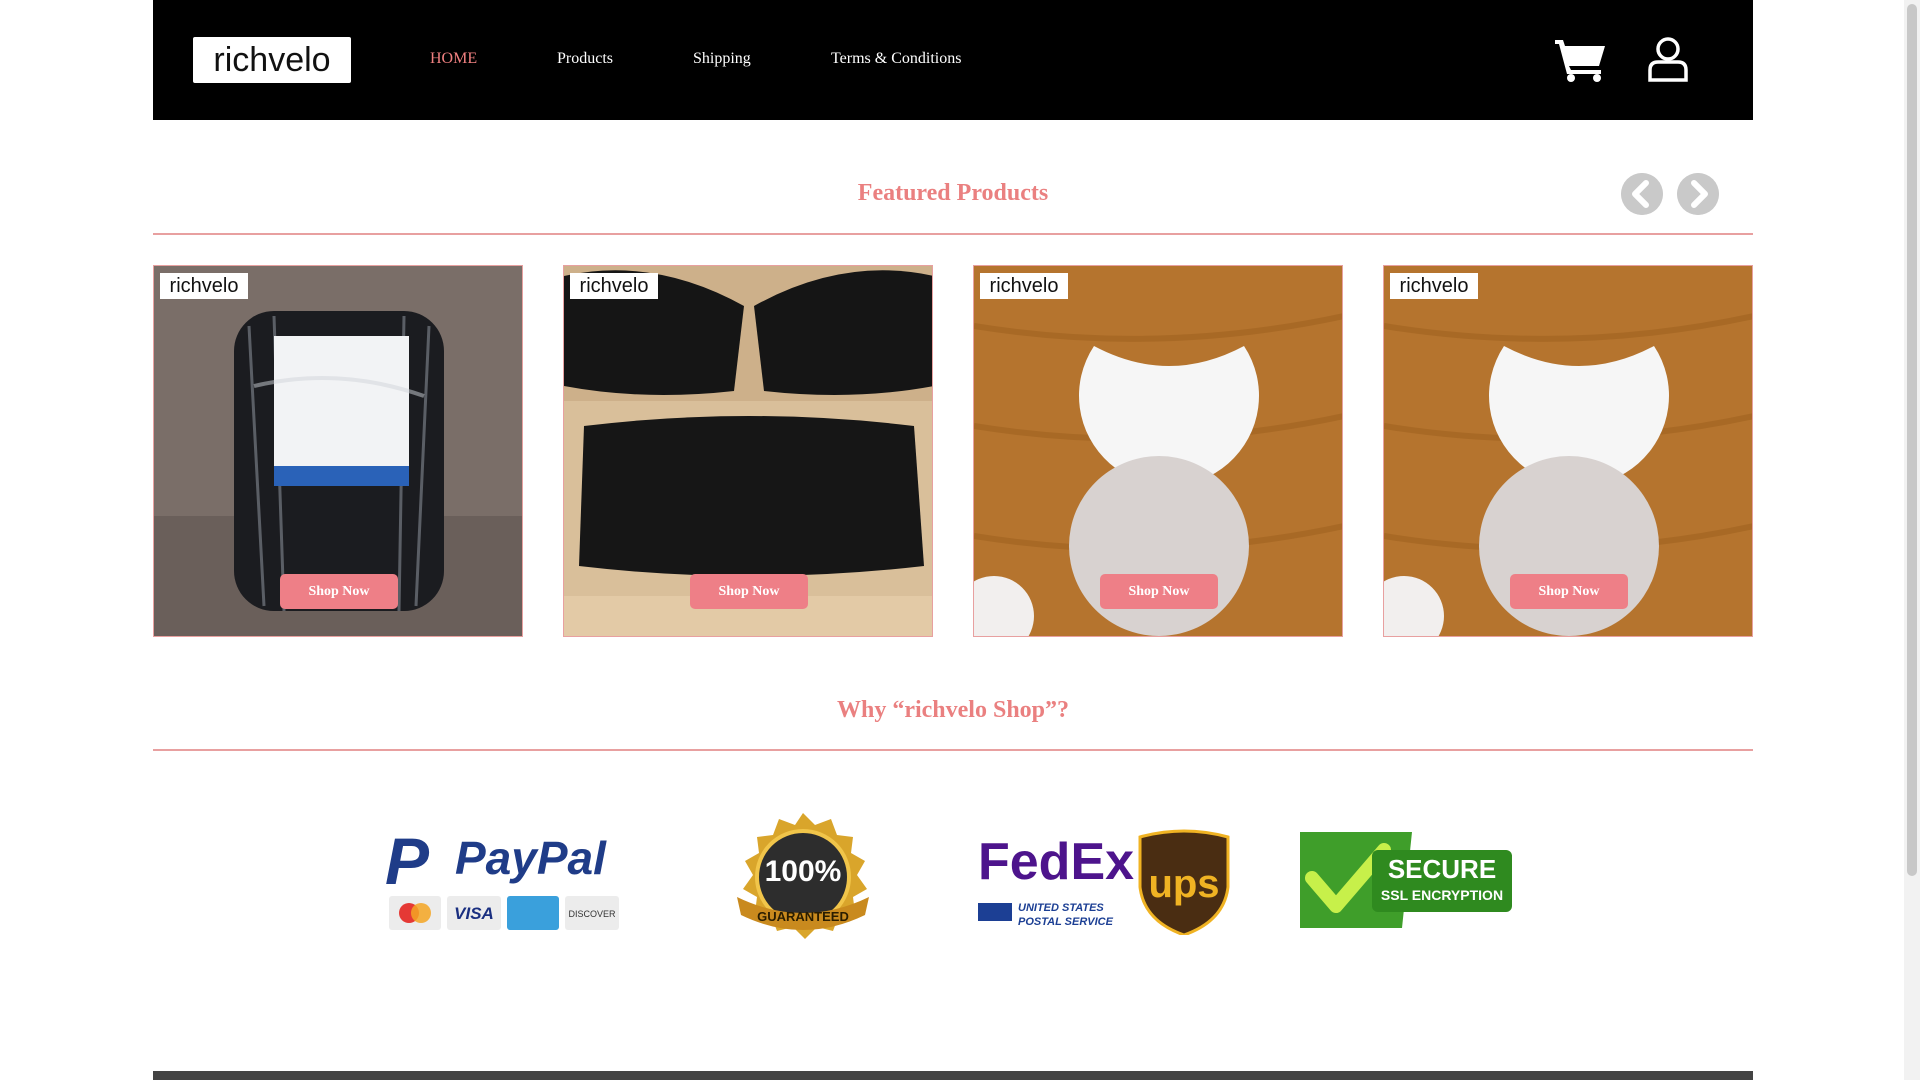 The height and width of the screenshot is (1080, 1920). What do you see at coordinates (1442, 895) in the screenshot?
I see `svg-text: SSL ENCRYPTION` at bounding box center [1442, 895].